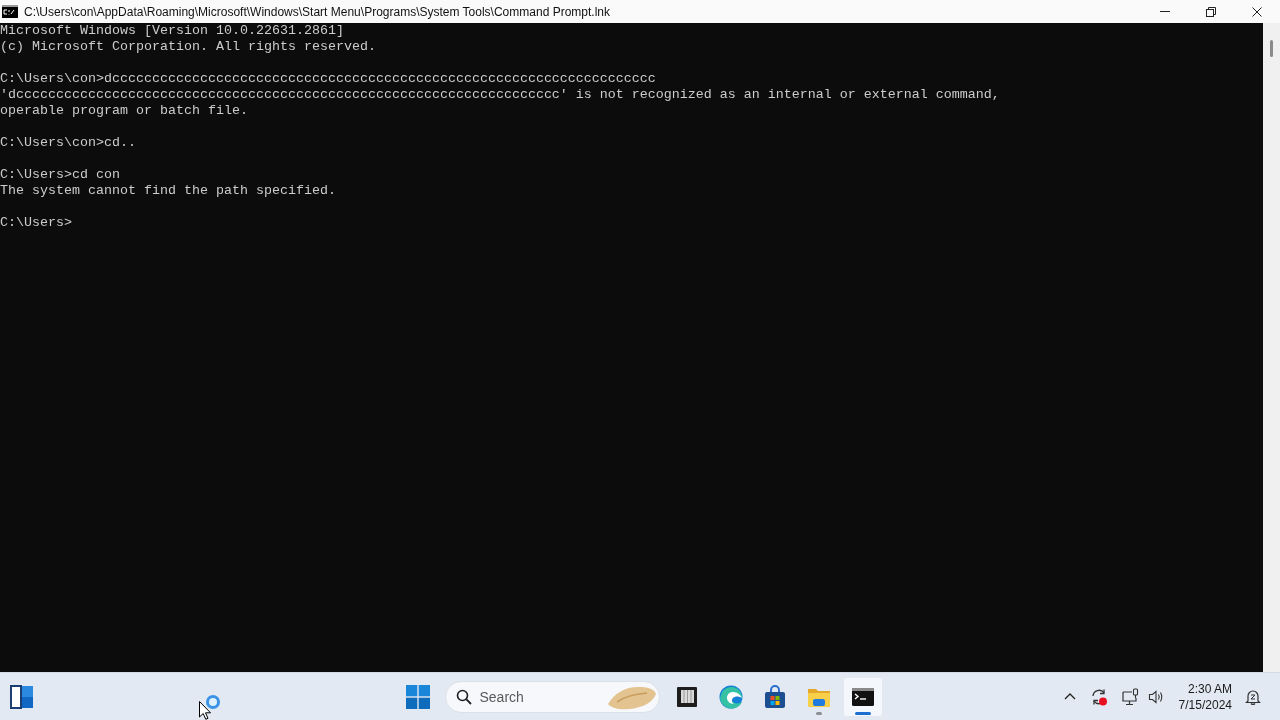 The width and height of the screenshot is (1280, 720). I want to click on two-panel-icon, so click(22, 696).